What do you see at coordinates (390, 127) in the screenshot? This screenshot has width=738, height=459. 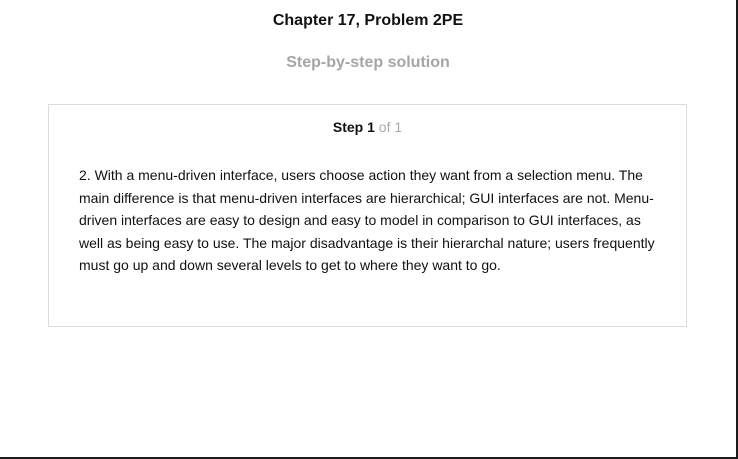 I see `step-total: of 1` at bounding box center [390, 127].